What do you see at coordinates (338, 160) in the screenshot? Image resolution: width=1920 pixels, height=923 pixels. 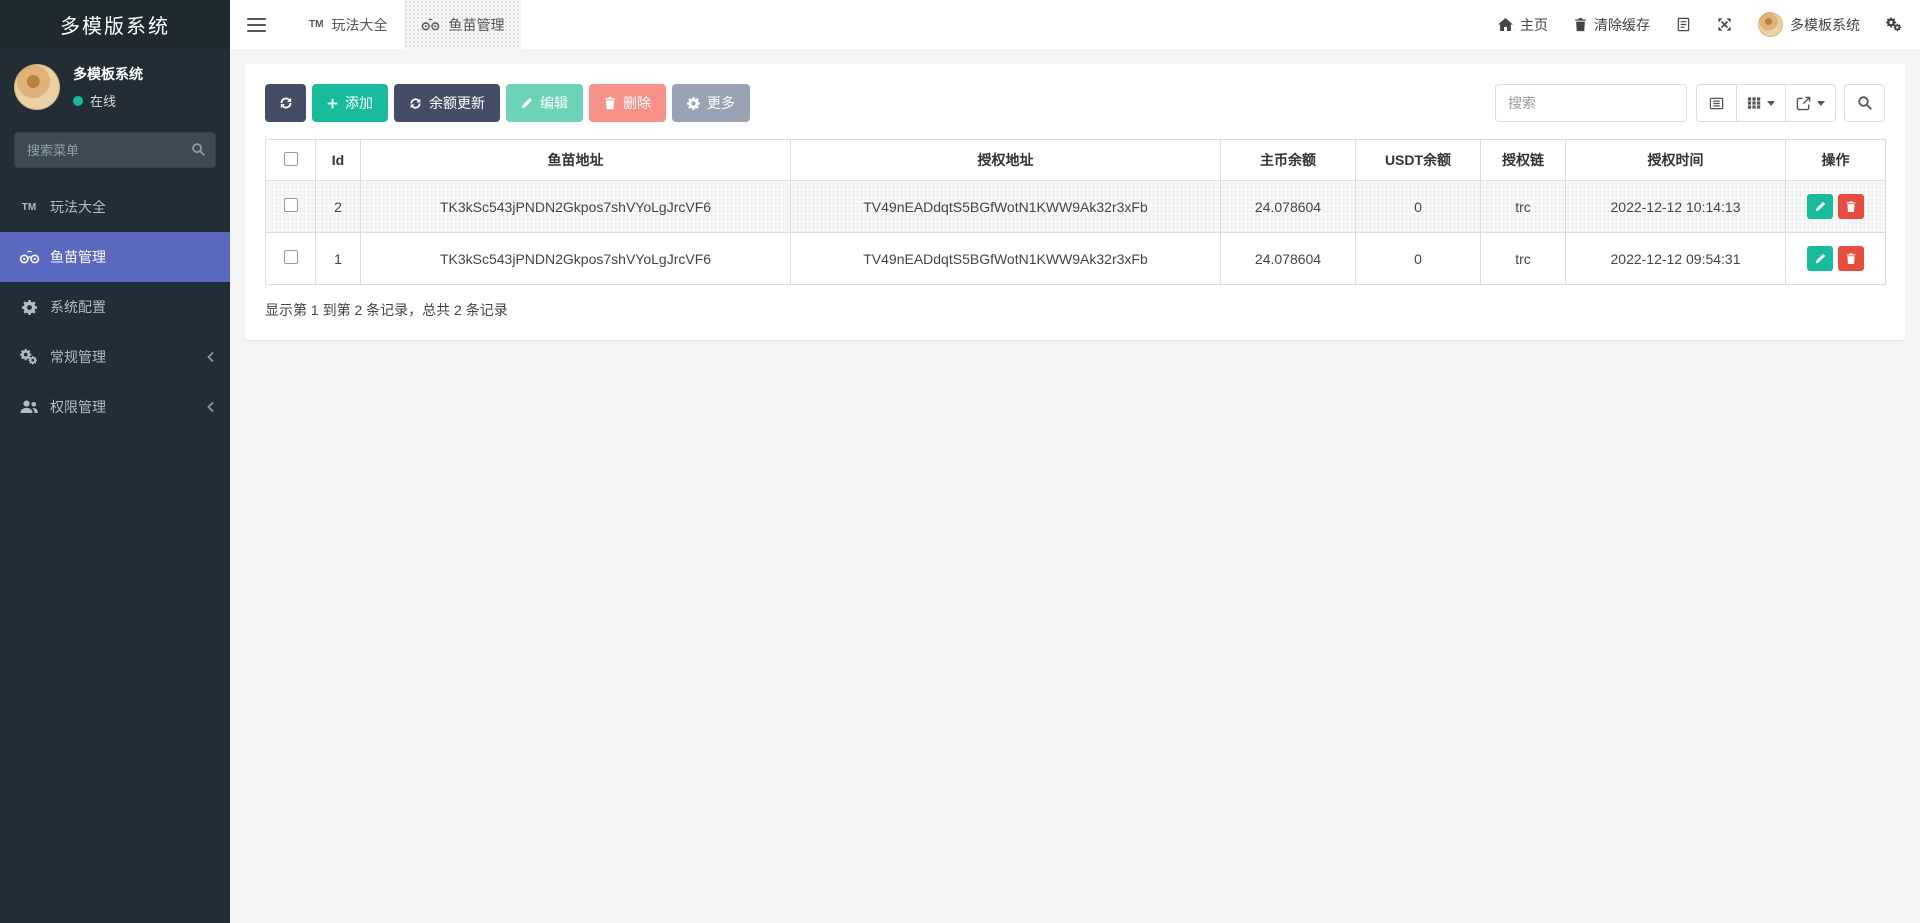 I see `col-header-id: Id` at bounding box center [338, 160].